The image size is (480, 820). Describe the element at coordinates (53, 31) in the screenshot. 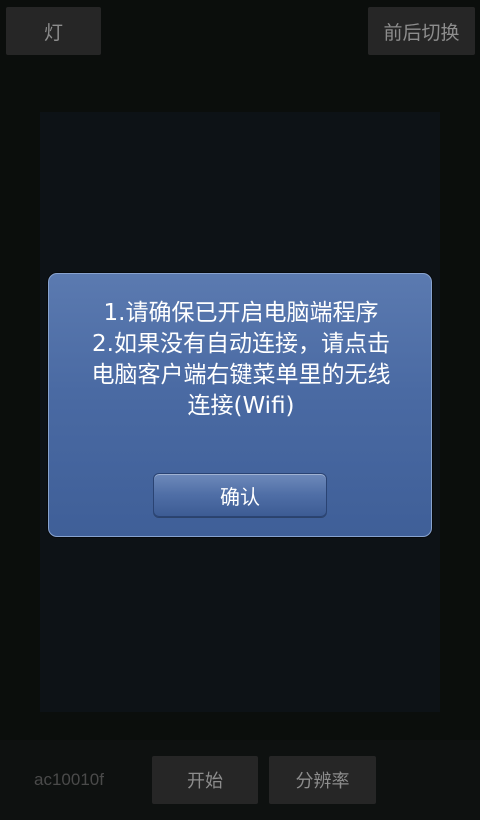

I see `light-button: 灯` at that location.